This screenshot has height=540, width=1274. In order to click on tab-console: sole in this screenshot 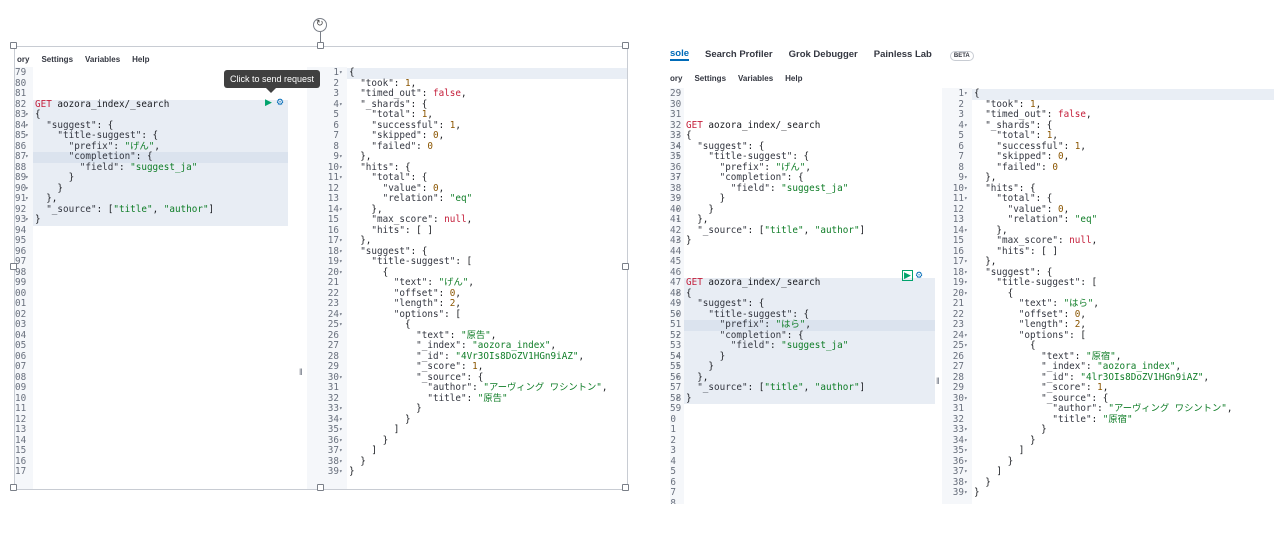, I will do `click(680, 54)`.